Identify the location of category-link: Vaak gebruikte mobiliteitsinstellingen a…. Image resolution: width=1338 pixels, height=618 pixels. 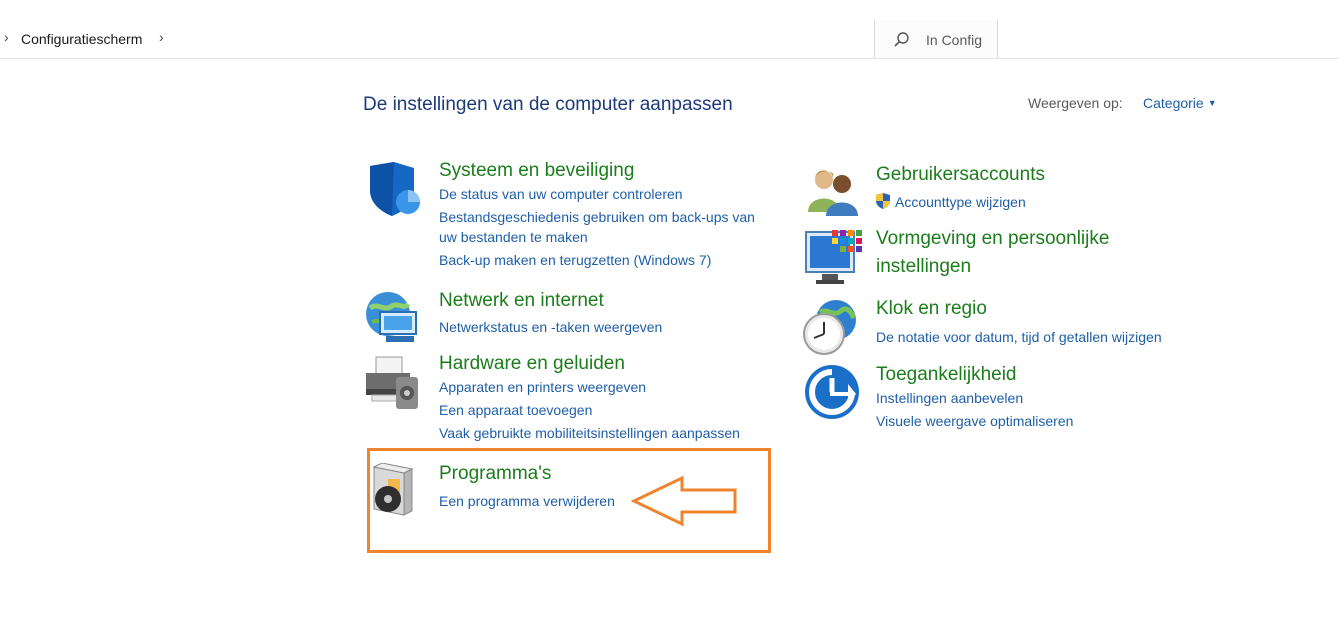
(589, 433).